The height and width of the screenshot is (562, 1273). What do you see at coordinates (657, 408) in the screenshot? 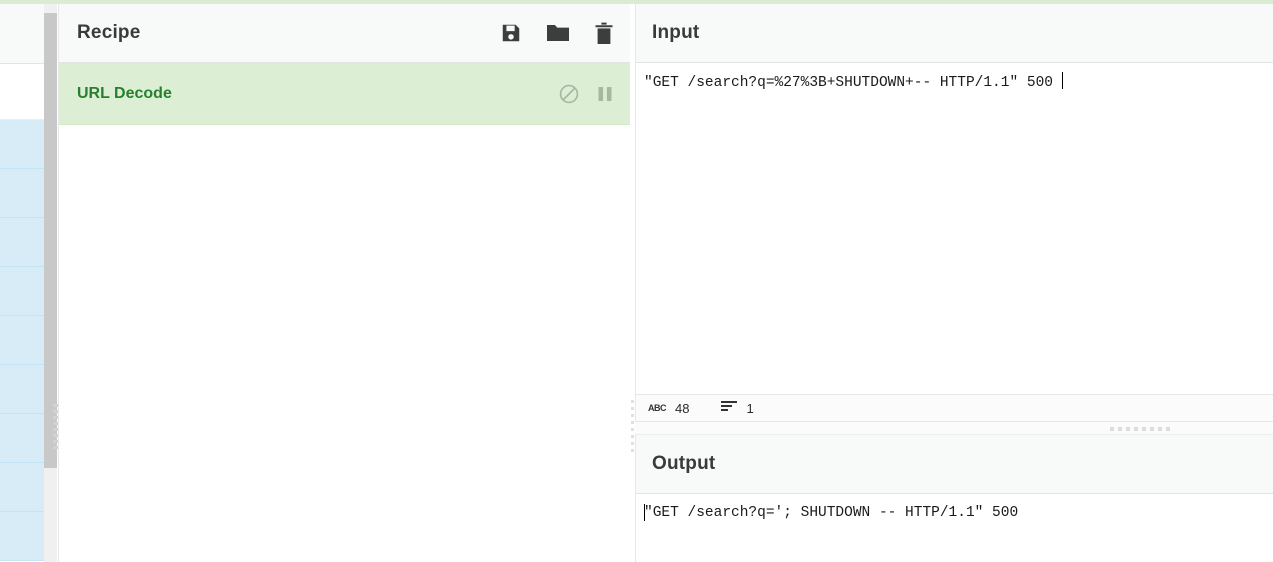
I see `abc-icon: ABC` at bounding box center [657, 408].